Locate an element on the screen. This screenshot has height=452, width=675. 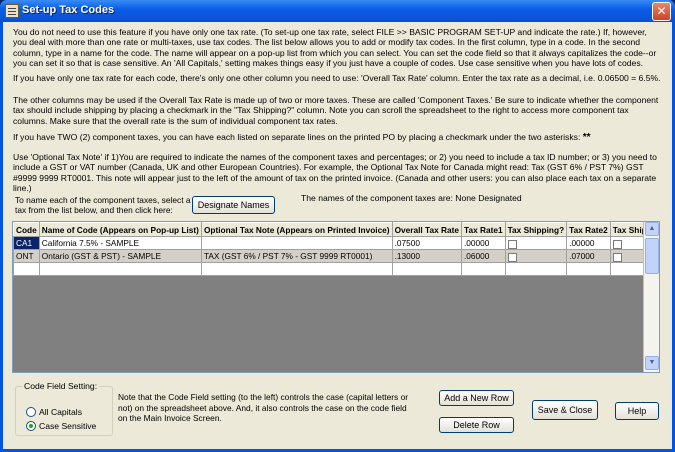
scroll-down-icon: ▼ is located at coordinates (652, 363).